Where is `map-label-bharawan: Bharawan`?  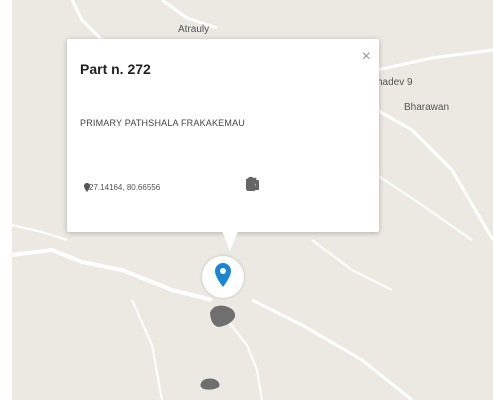
map-label-bharawan: Bharawan is located at coordinates (427, 107).